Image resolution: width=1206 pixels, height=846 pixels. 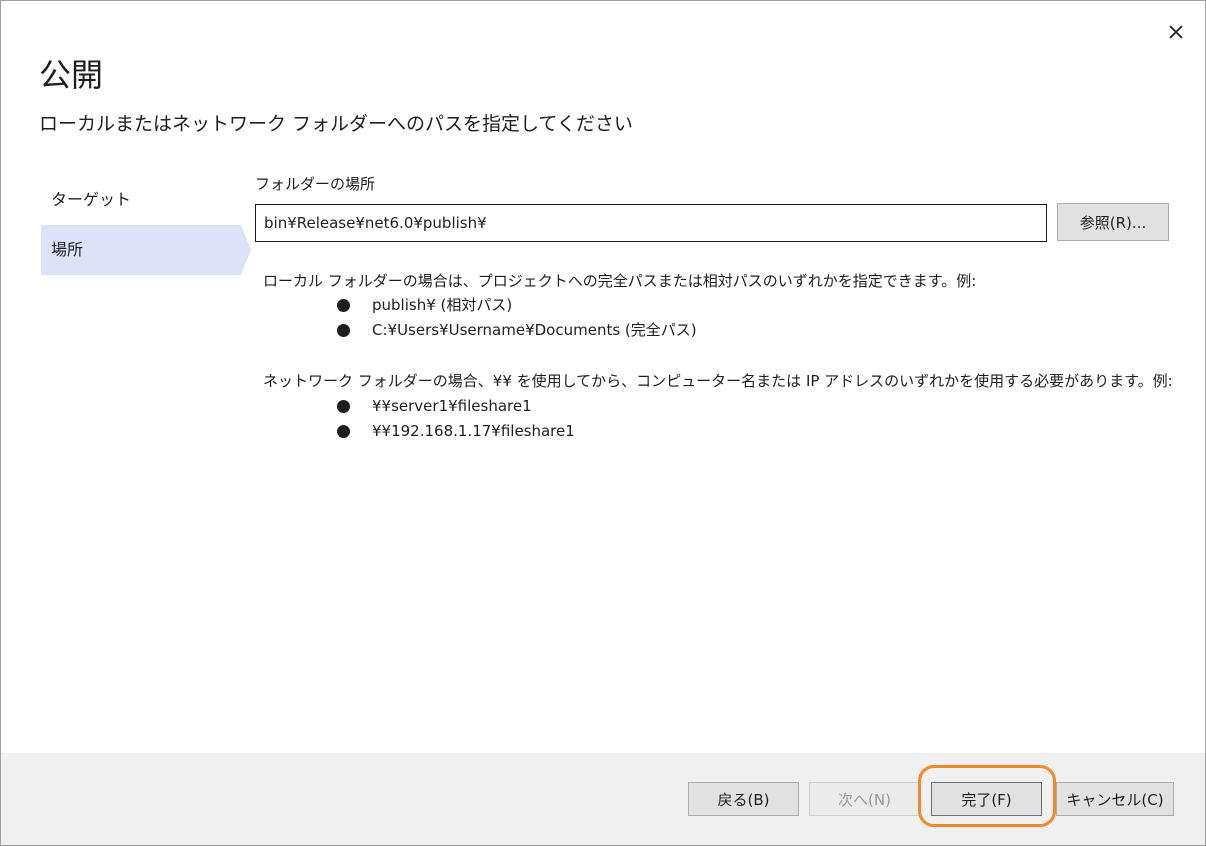 What do you see at coordinates (91, 199) in the screenshot?
I see `nav-item-label: ターゲット` at bounding box center [91, 199].